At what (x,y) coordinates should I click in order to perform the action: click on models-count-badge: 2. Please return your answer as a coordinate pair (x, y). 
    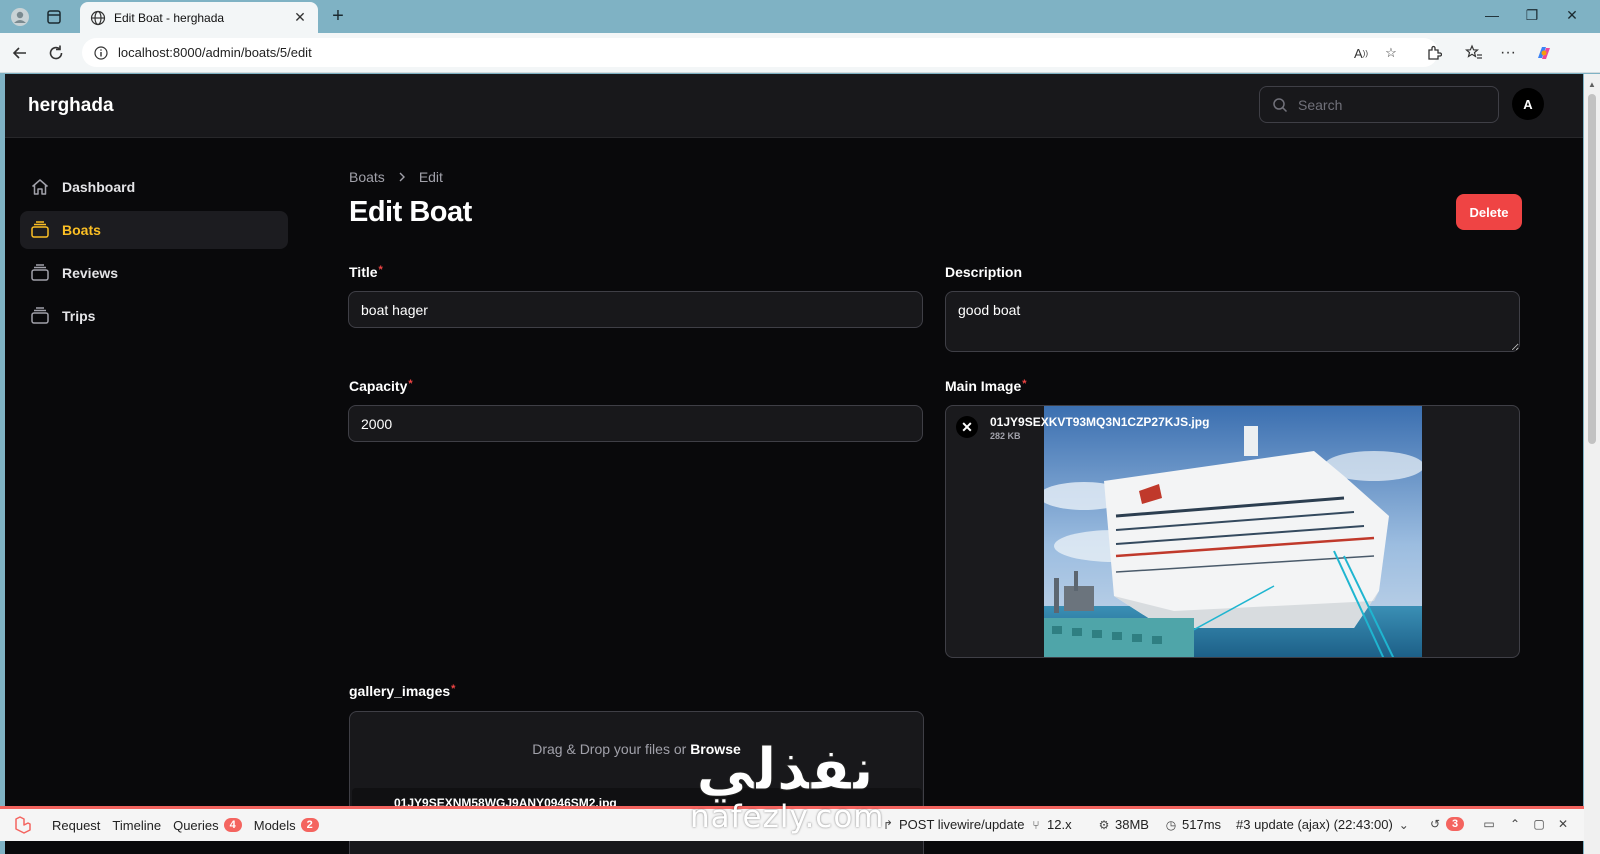
    Looking at the image, I should click on (309, 825).